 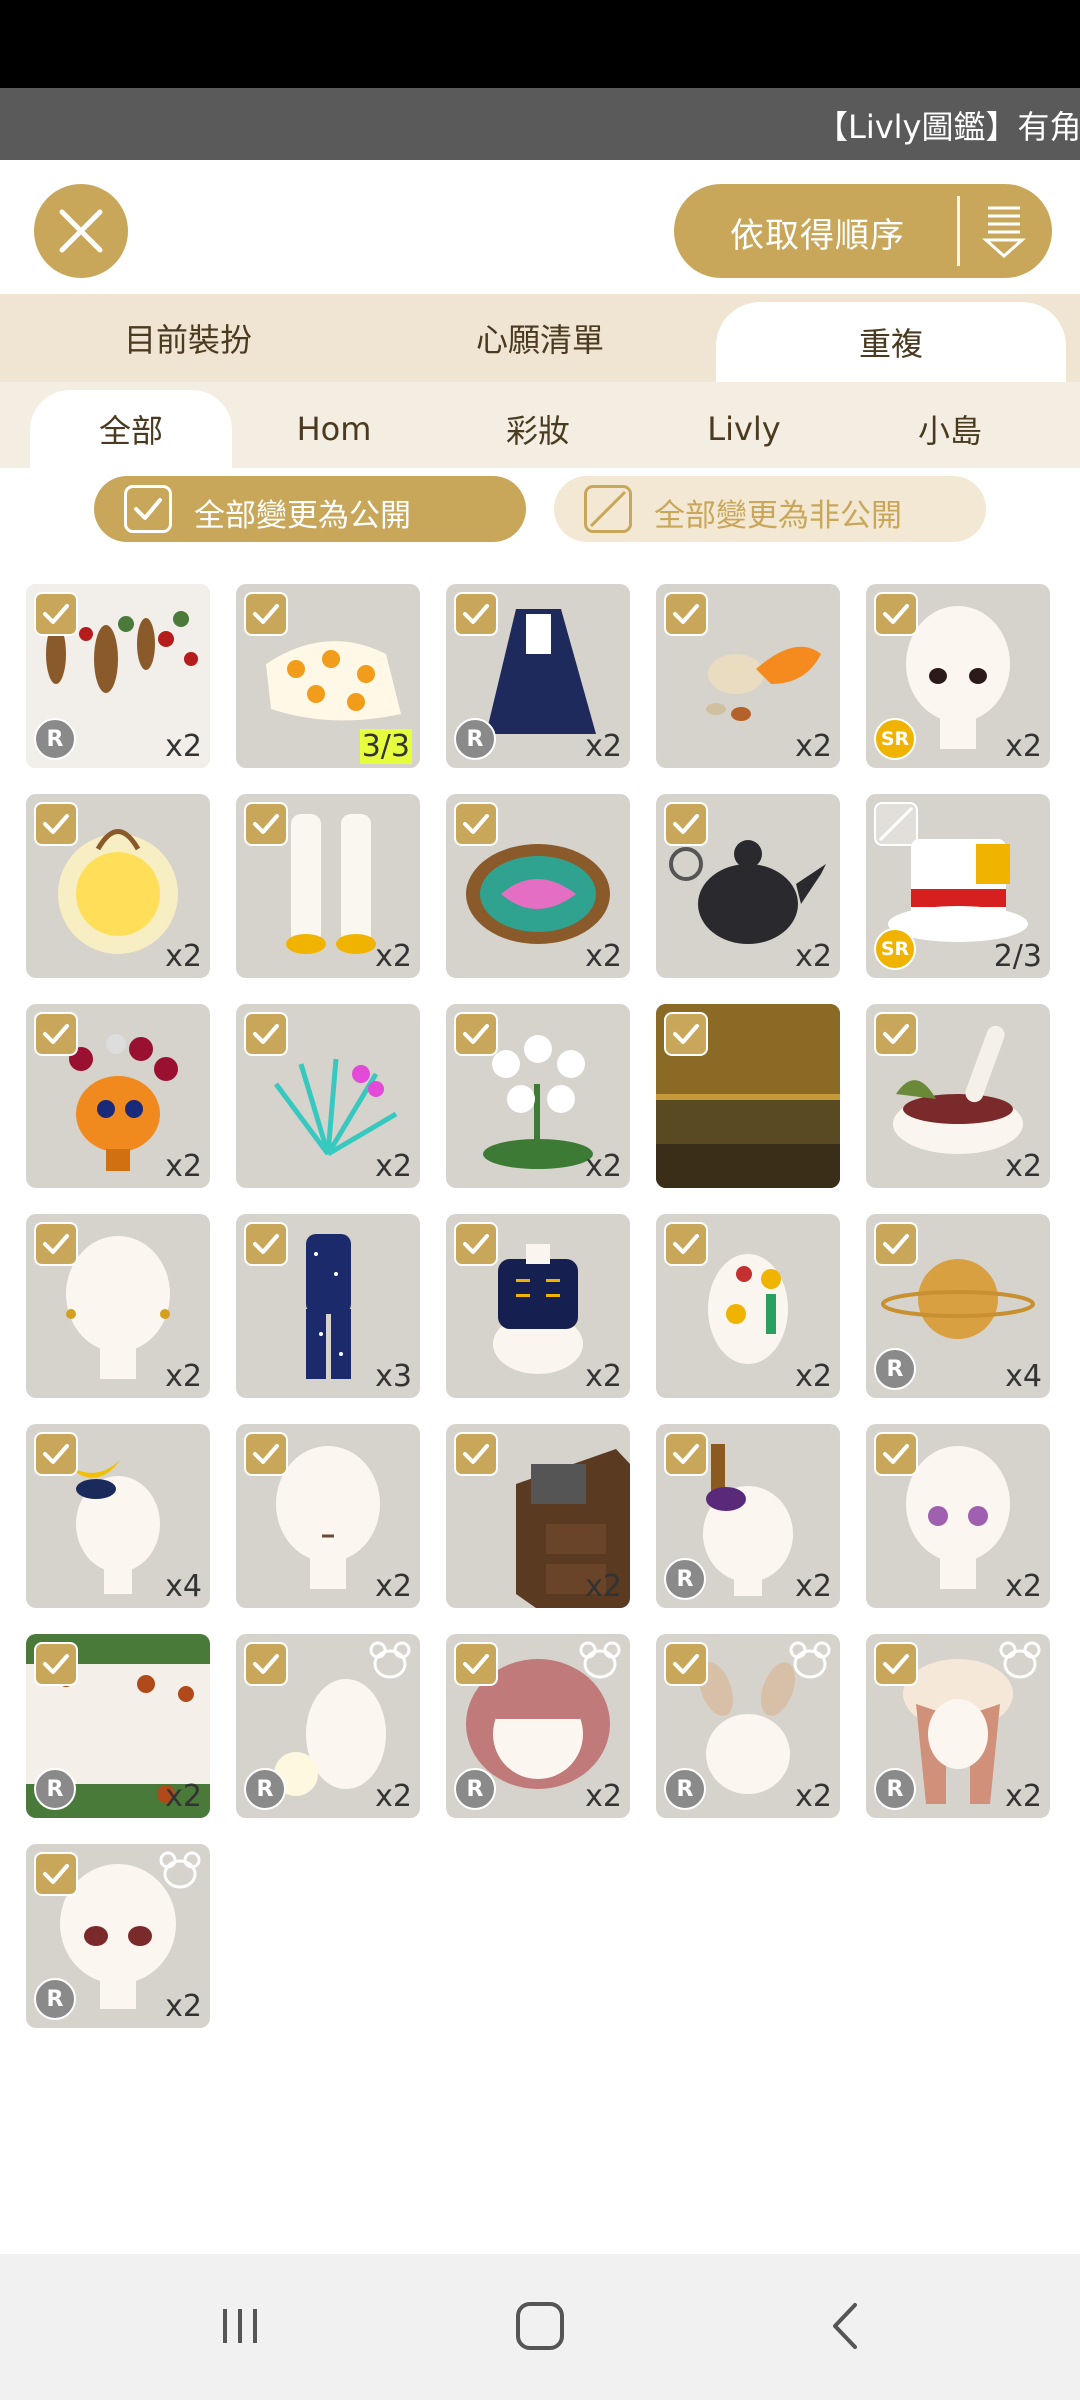 What do you see at coordinates (748, 676) in the screenshot?
I see `item-spilled-jar-orange: x2` at bounding box center [748, 676].